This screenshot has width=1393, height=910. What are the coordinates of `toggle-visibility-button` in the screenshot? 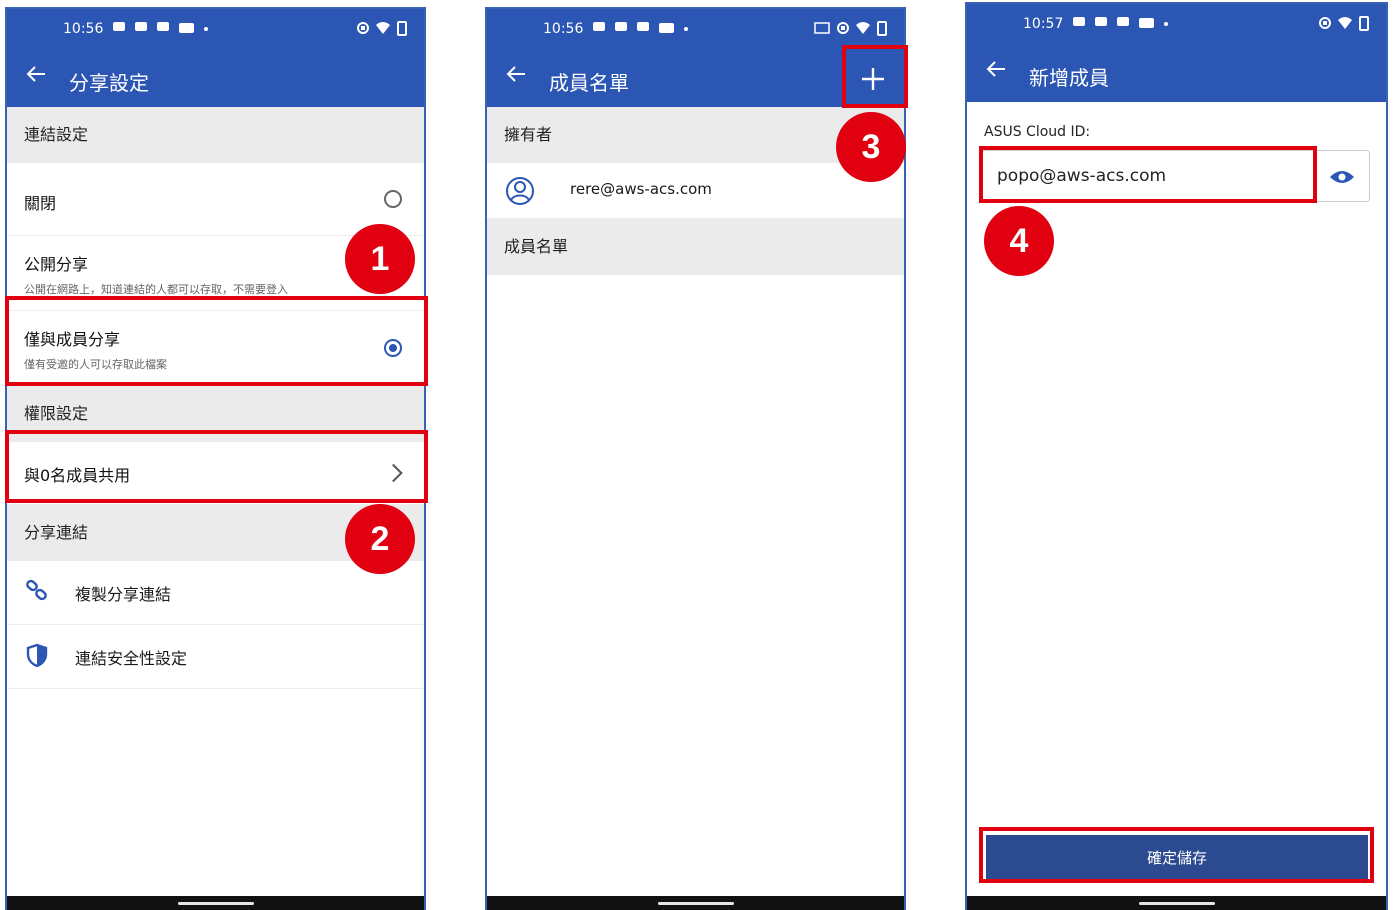 It's located at (1342, 176).